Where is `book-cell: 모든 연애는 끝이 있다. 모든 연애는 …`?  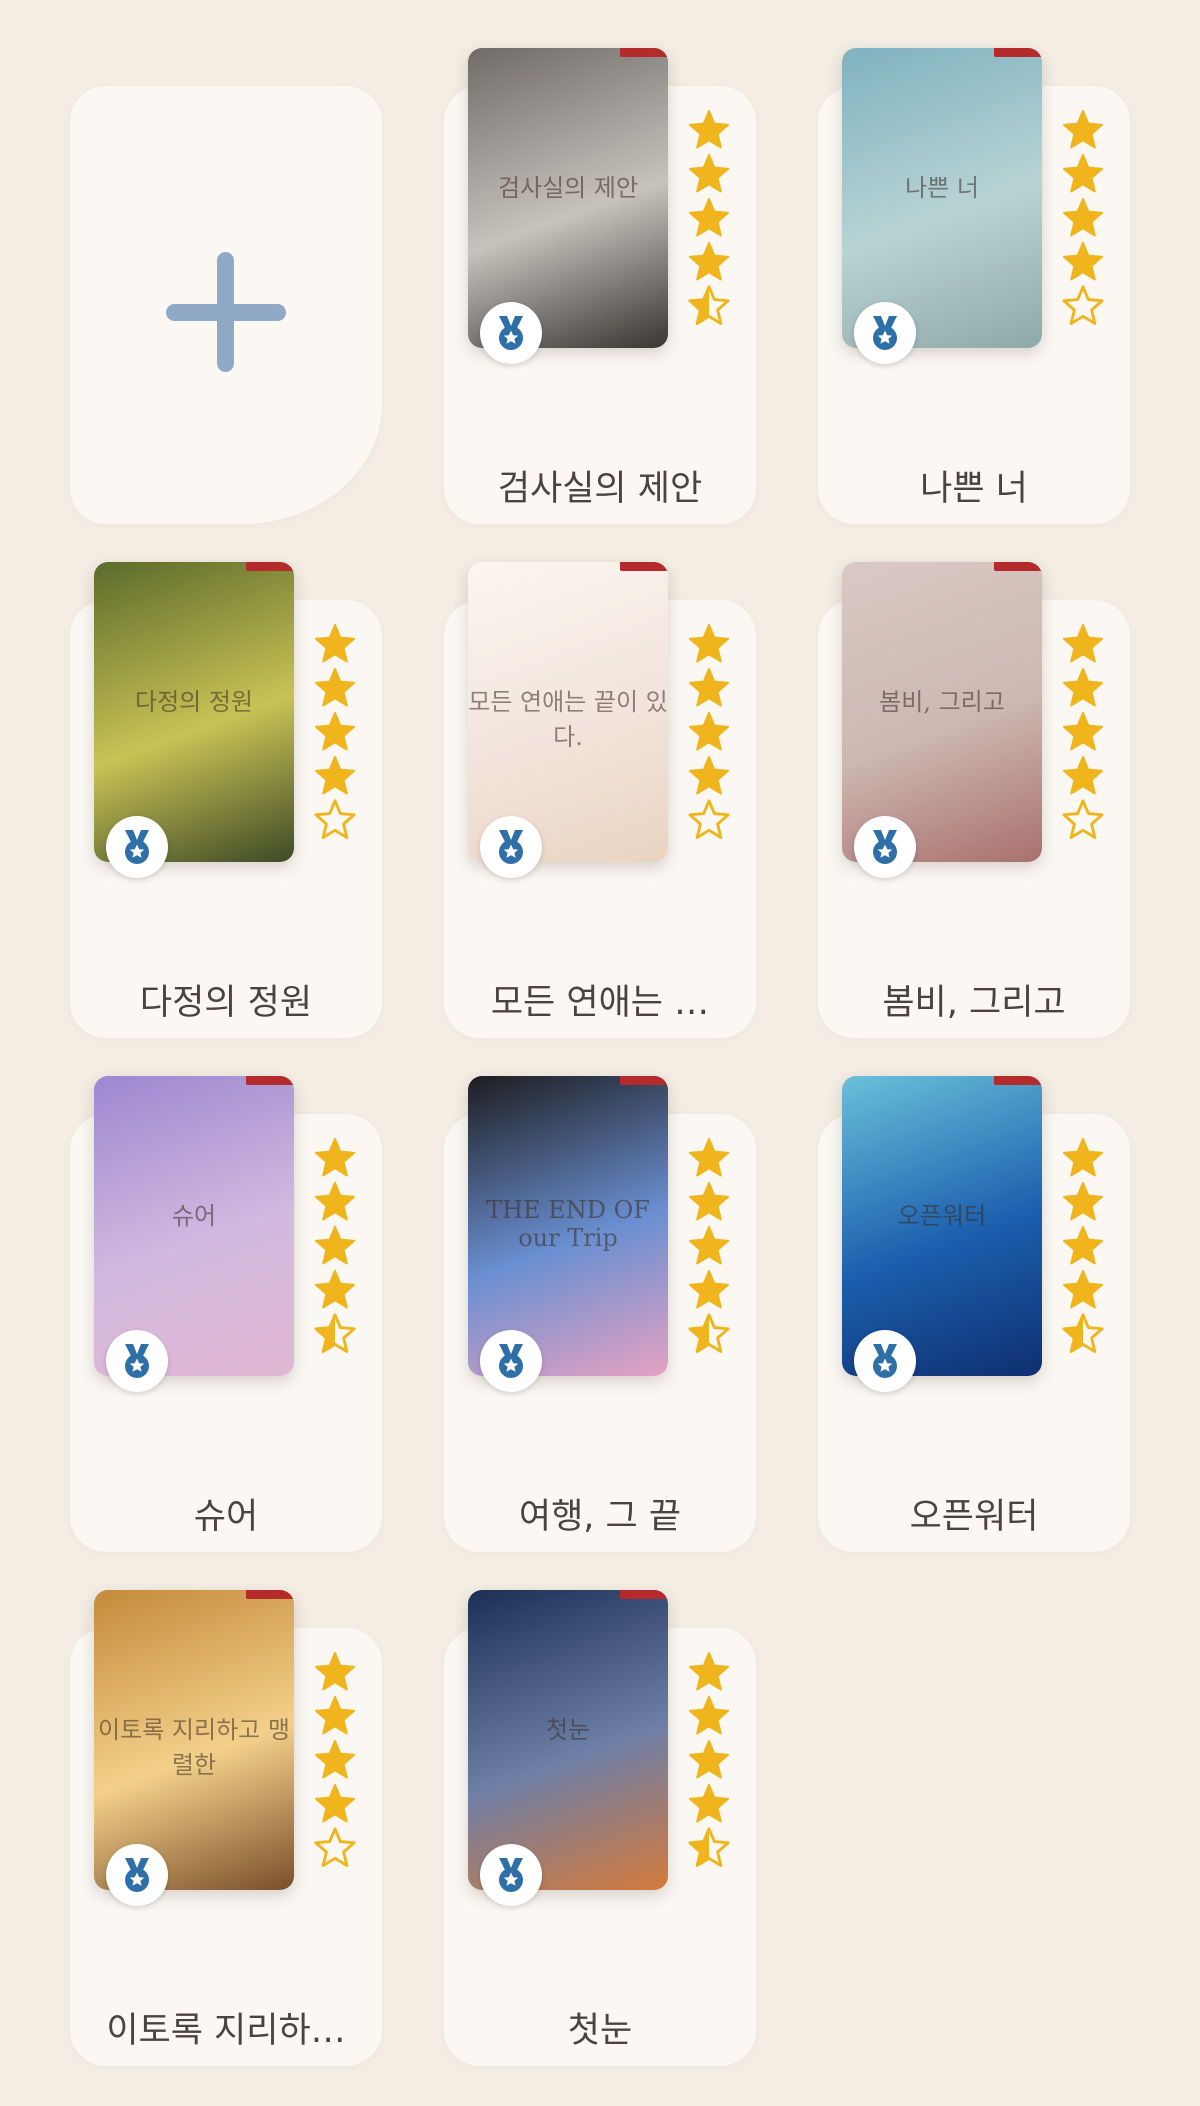
book-cell: 모든 연애는 끝이 있다. 모든 연애는 … is located at coordinates (600, 819).